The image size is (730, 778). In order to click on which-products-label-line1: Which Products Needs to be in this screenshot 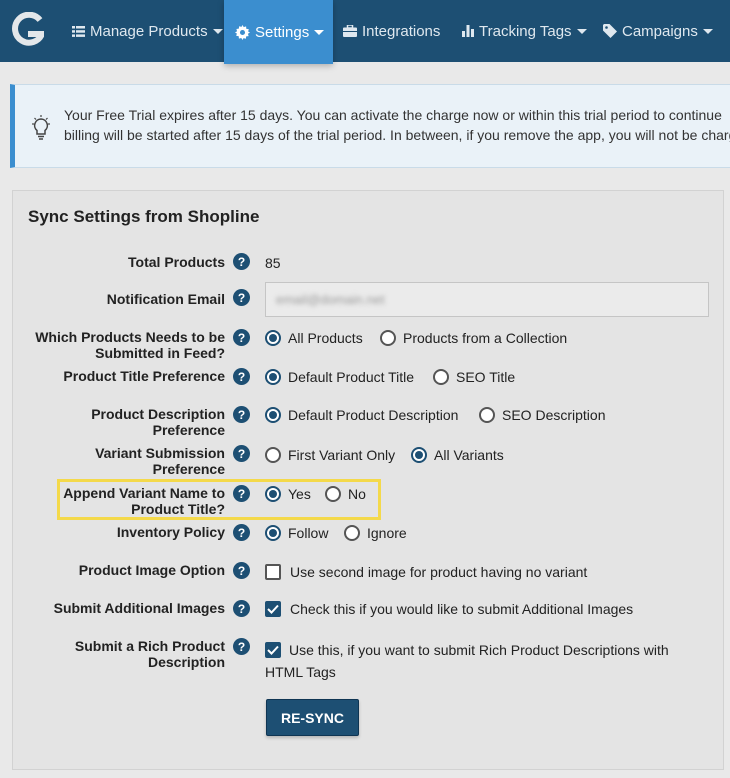, I will do `click(130, 337)`.